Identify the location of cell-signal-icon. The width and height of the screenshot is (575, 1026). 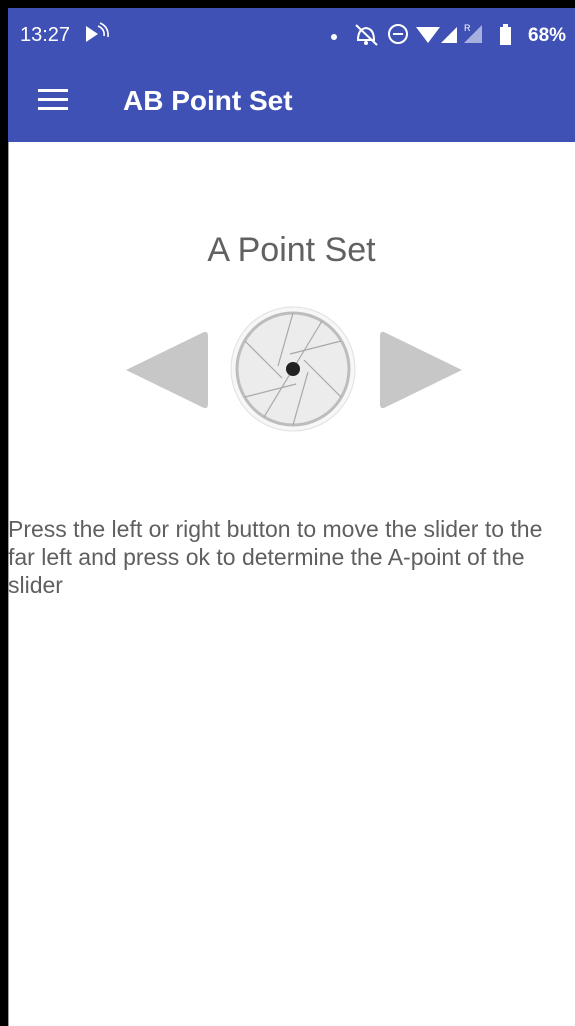
(449, 35).